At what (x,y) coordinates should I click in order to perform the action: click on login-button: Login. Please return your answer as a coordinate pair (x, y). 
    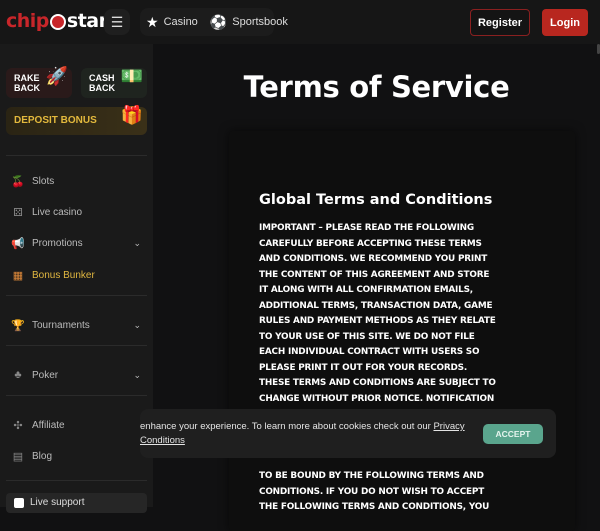
    Looking at the image, I should click on (565, 22).